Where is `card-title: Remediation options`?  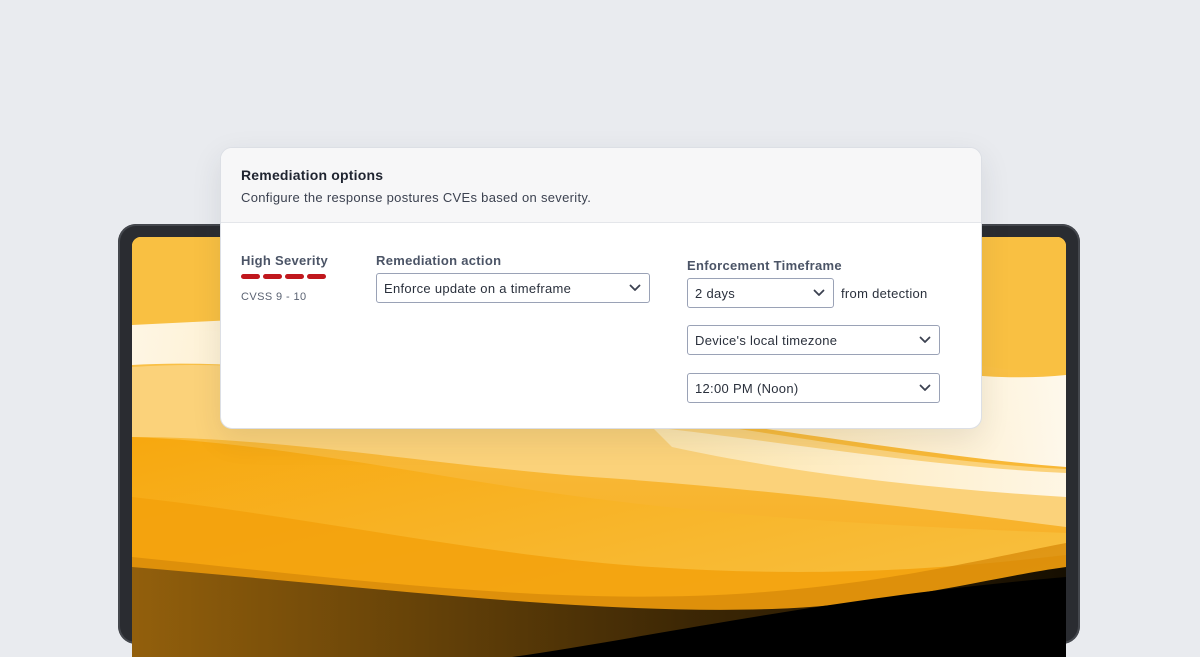
card-title: Remediation options is located at coordinates (312, 175).